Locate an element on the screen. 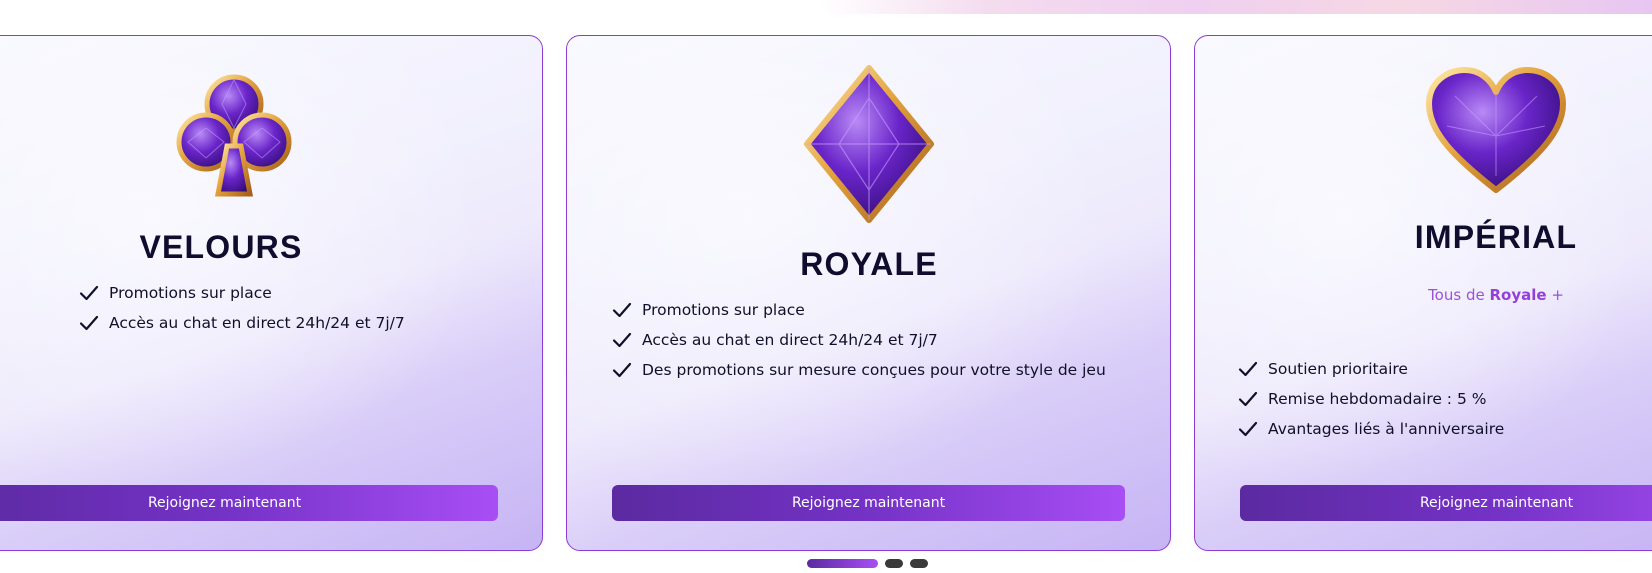 The height and width of the screenshot is (573, 1652). carousel-pagination is located at coordinates (867, 563).